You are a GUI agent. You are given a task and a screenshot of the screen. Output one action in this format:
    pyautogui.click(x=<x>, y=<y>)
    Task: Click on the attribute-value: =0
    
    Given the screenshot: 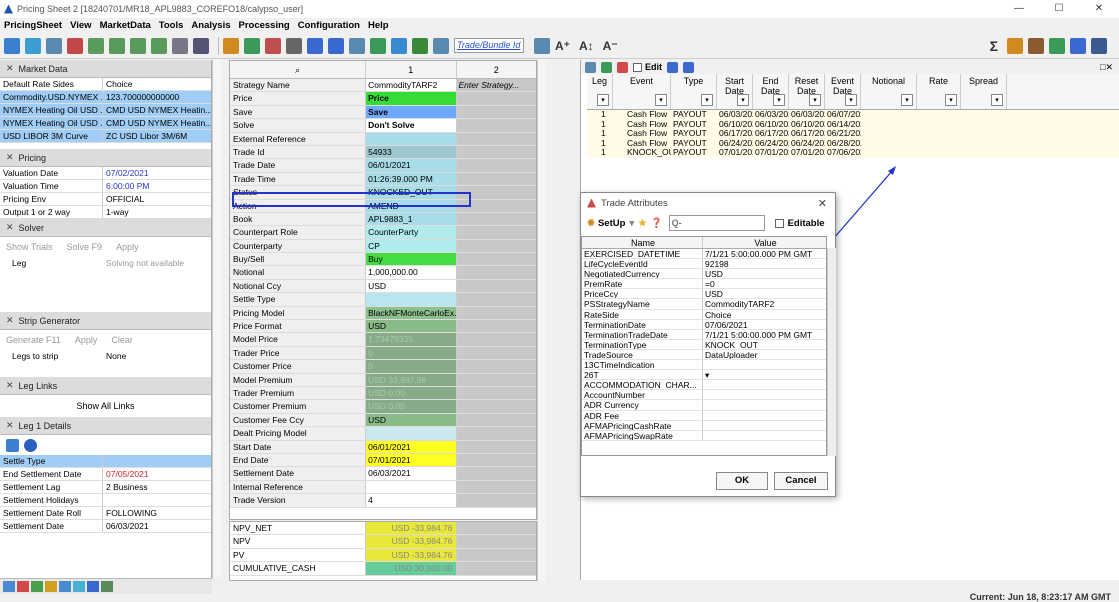 What is the action you would take?
    pyautogui.click(x=764, y=283)
    